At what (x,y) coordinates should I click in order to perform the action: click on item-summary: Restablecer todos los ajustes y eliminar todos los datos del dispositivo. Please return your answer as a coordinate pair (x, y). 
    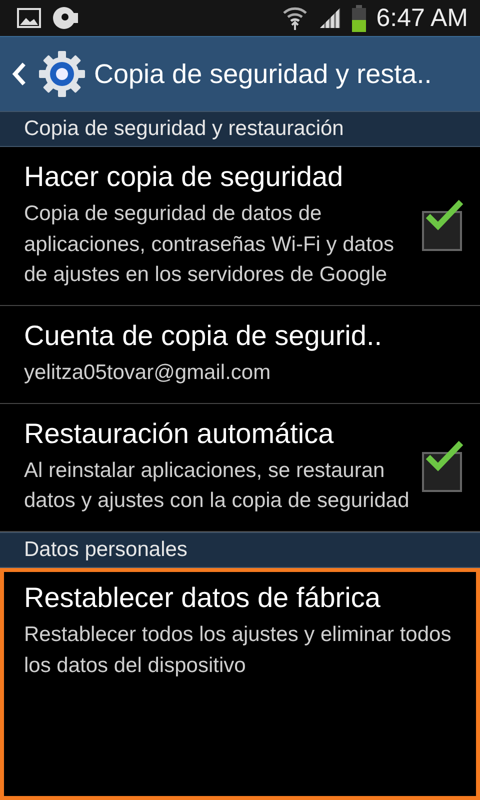
    Looking at the image, I should click on (238, 650).